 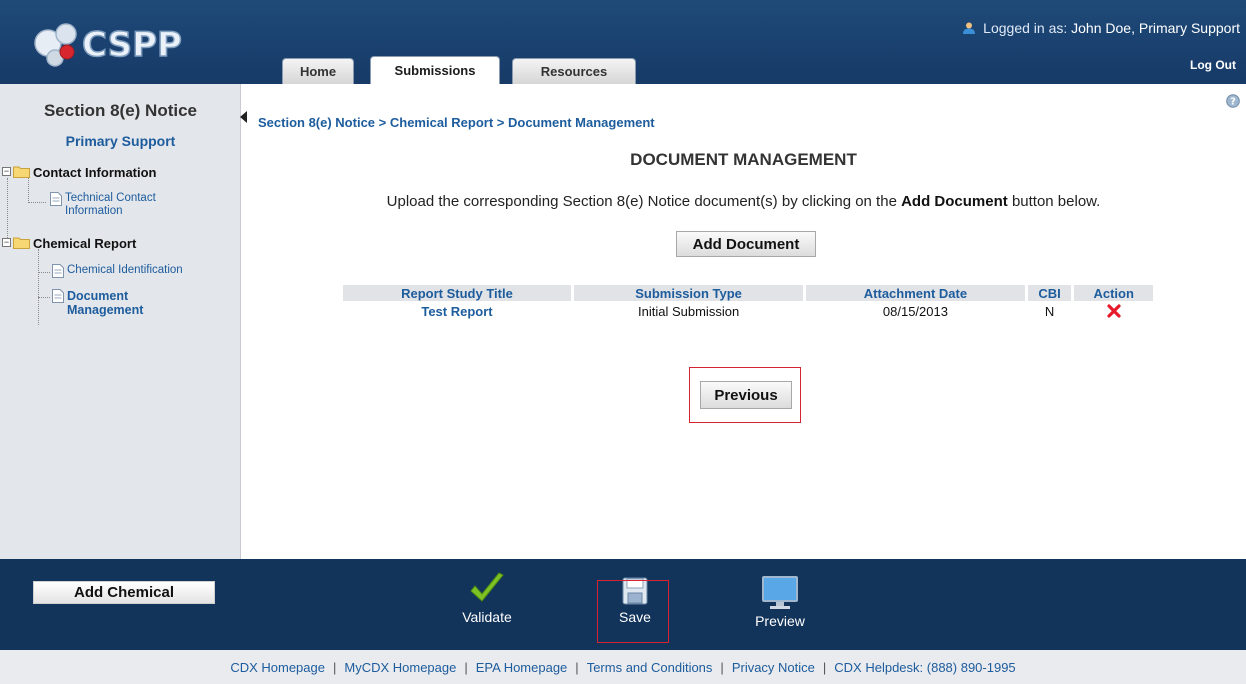 What do you see at coordinates (522, 667) in the screenshot?
I see `link-epa-homepage: EPA Homepage` at bounding box center [522, 667].